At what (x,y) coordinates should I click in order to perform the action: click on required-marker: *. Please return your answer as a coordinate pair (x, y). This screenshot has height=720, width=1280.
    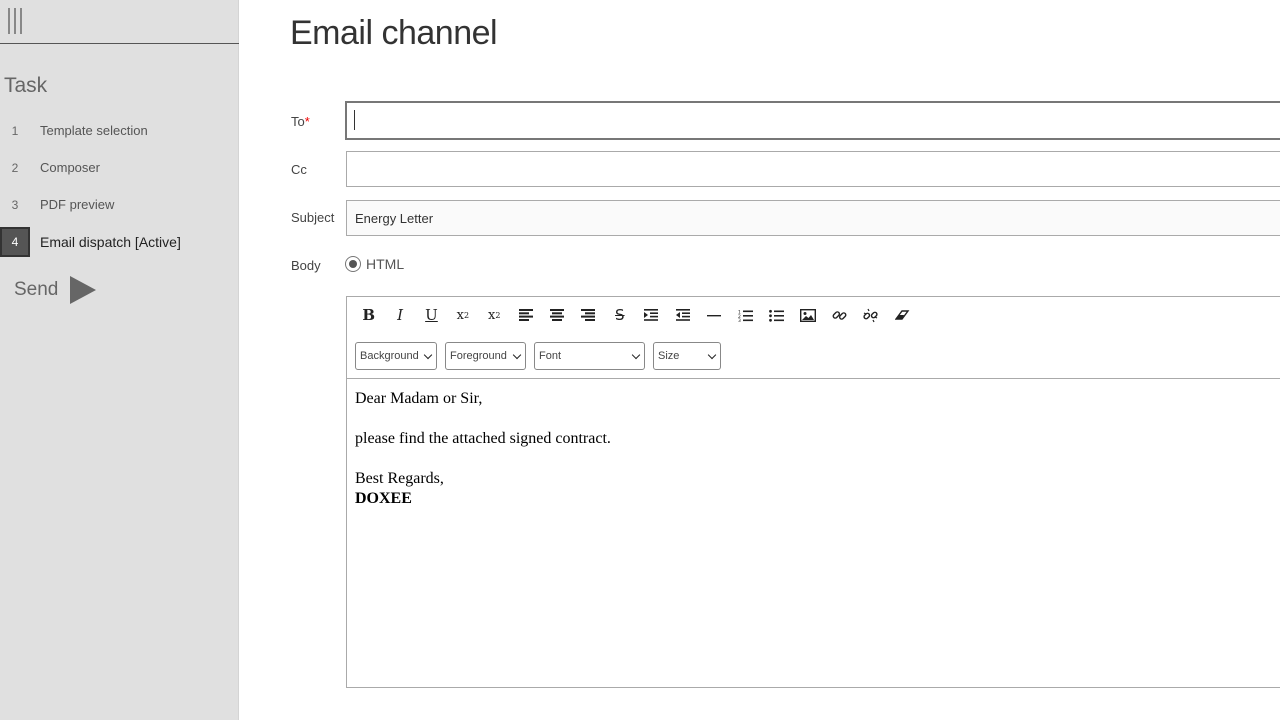
    Looking at the image, I should click on (307, 121).